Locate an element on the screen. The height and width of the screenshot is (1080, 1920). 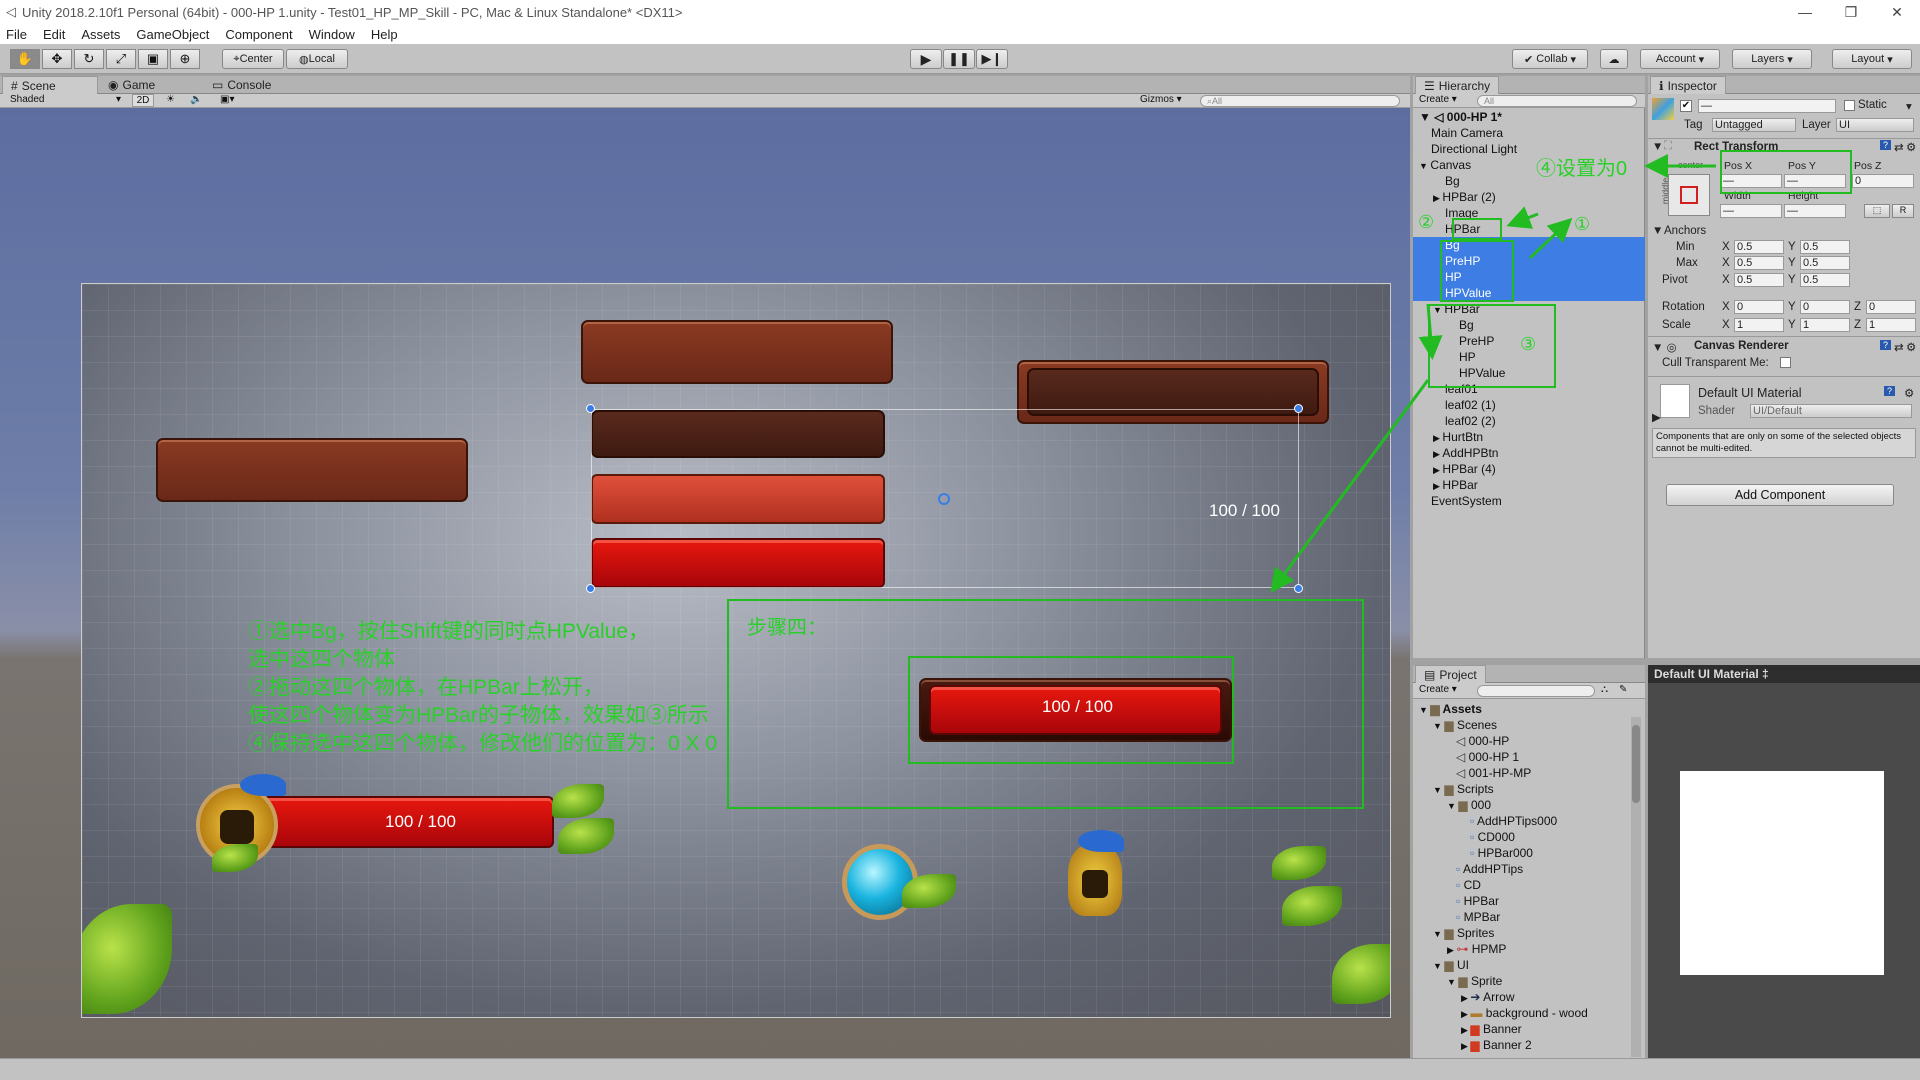
anchors-foldout-icon: ▼ is located at coordinates (1657, 231).